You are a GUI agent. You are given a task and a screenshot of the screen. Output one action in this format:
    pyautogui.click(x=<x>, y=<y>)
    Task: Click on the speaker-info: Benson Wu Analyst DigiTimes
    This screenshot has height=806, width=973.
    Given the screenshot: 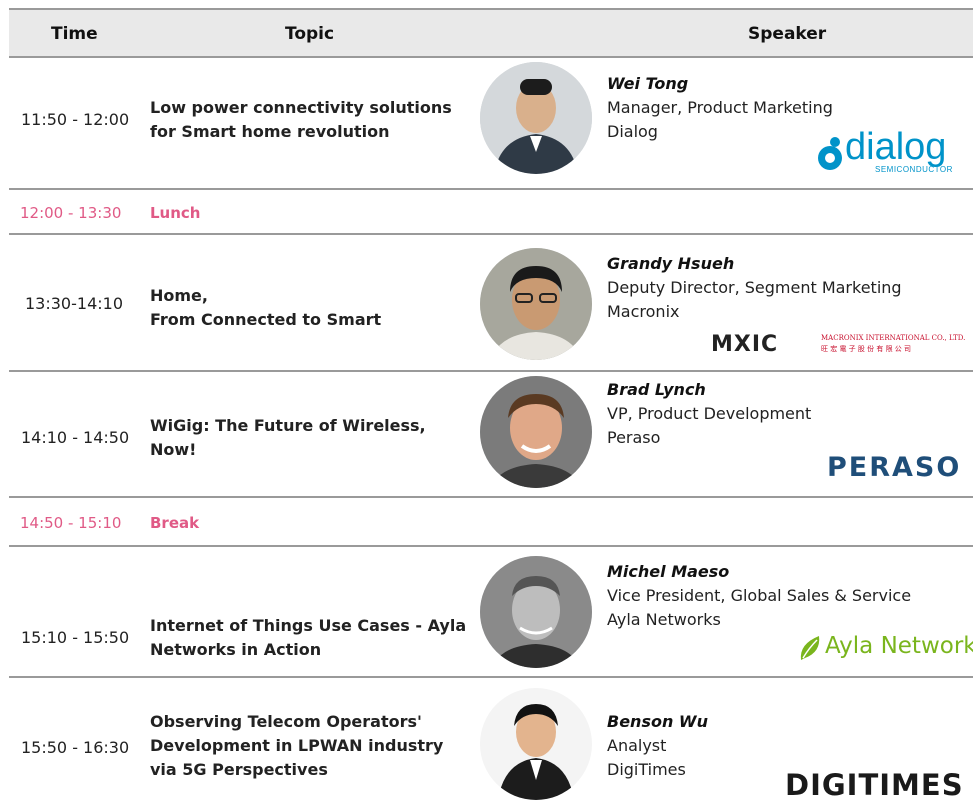 What is the action you would take?
    pyautogui.click(x=657, y=746)
    